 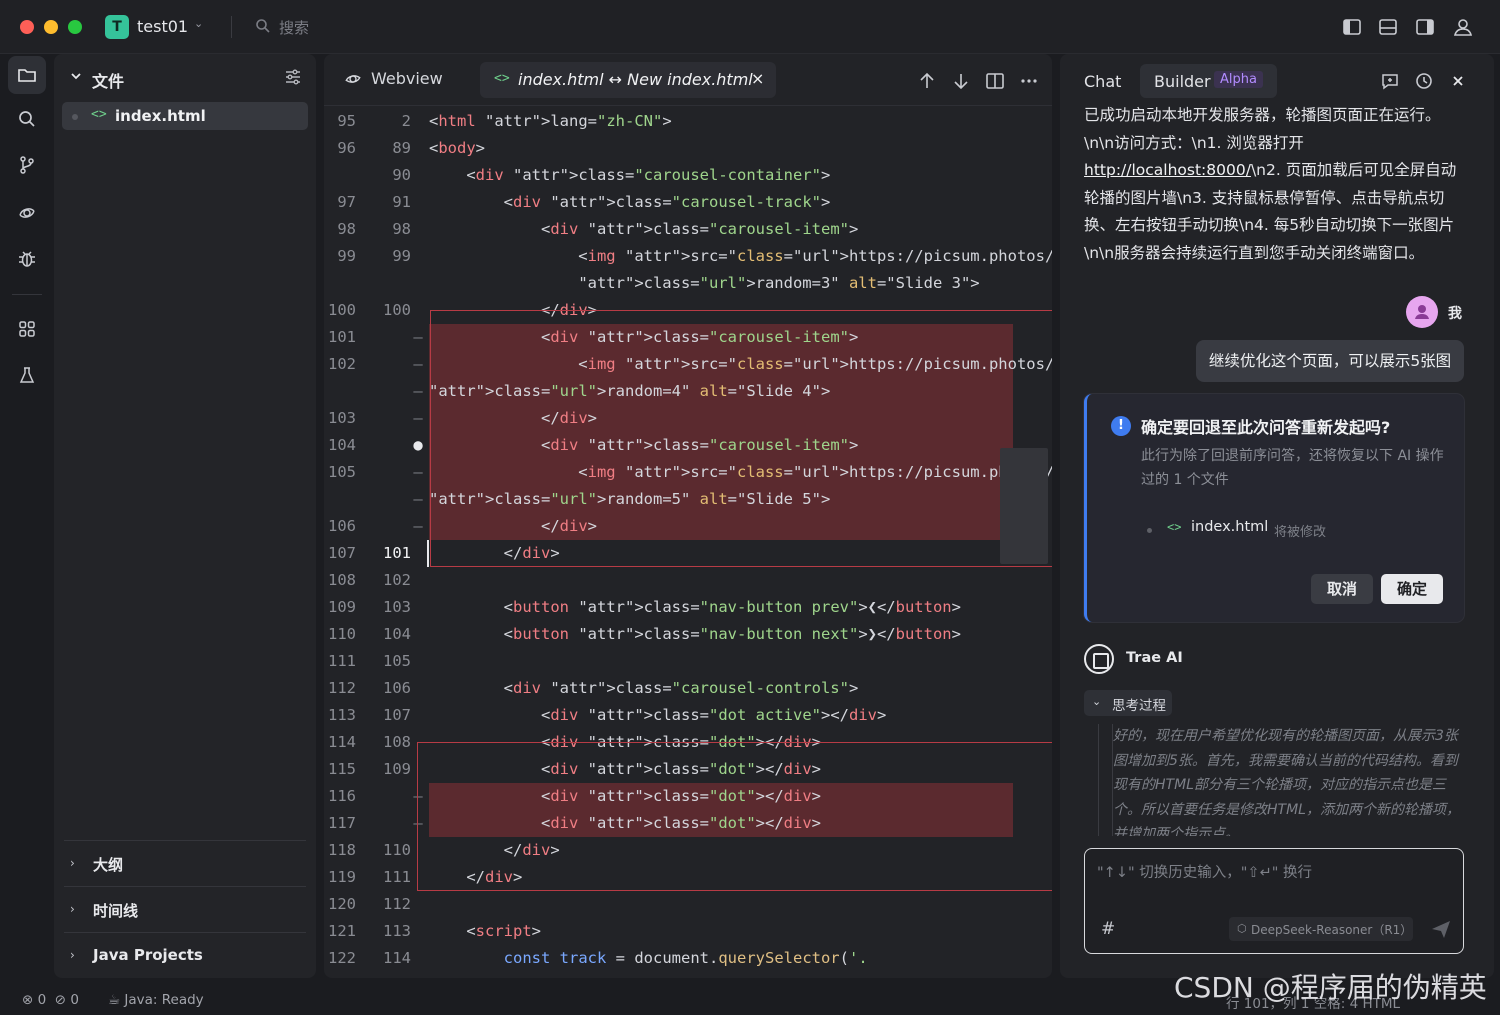 What do you see at coordinates (927, 81) in the screenshot?
I see `arrow-up-icon` at bounding box center [927, 81].